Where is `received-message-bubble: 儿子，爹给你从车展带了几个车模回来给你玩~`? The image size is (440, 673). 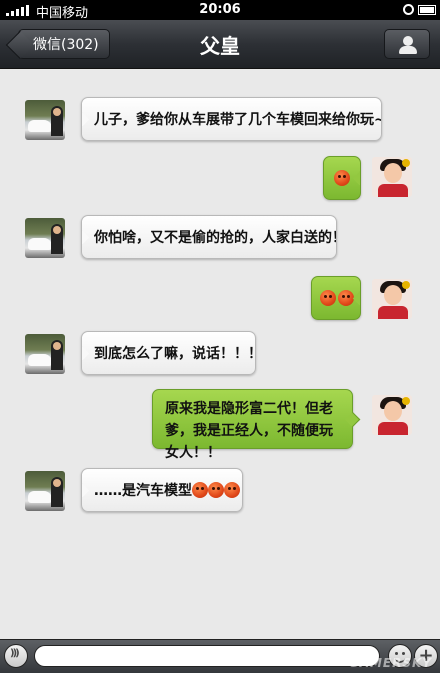 received-message-bubble: 儿子，爹给你从车展带了几个车模回来给你玩~ is located at coordinates (231, 119).